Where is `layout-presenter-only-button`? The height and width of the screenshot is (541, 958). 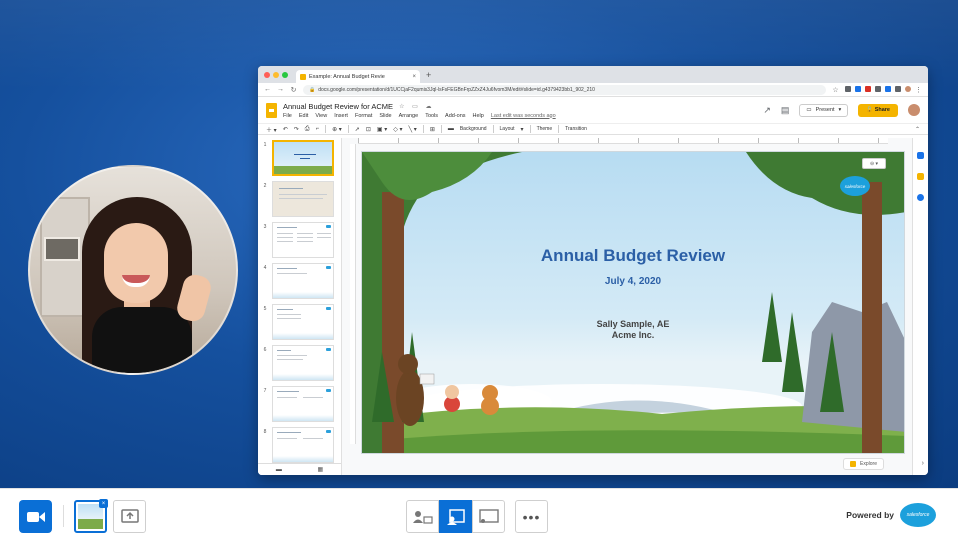
layout-presenter-only-button is located at coordinates (422, 516).